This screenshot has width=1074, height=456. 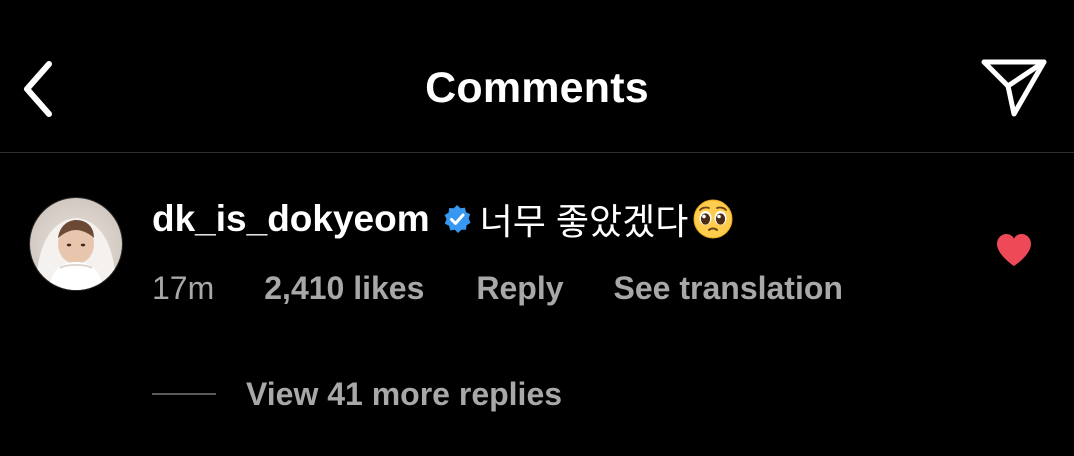 I want to click on comment-meta: 17m 2,410 likes Reply See translation, so click(x=497, y=288).